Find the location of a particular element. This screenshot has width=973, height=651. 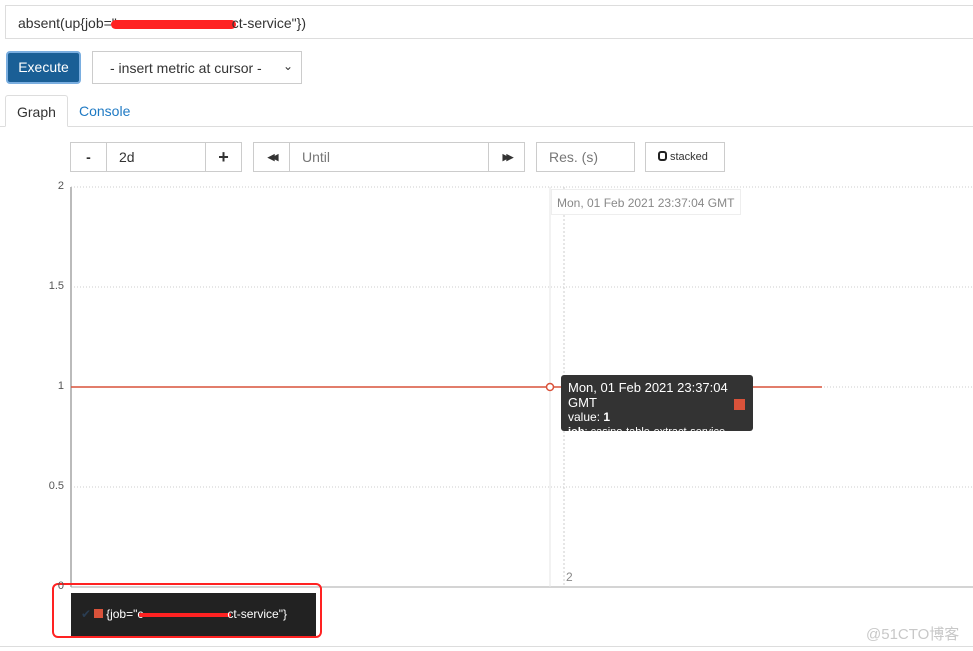

resolution-input: Res. (s) is located at coordinates (585, 157).